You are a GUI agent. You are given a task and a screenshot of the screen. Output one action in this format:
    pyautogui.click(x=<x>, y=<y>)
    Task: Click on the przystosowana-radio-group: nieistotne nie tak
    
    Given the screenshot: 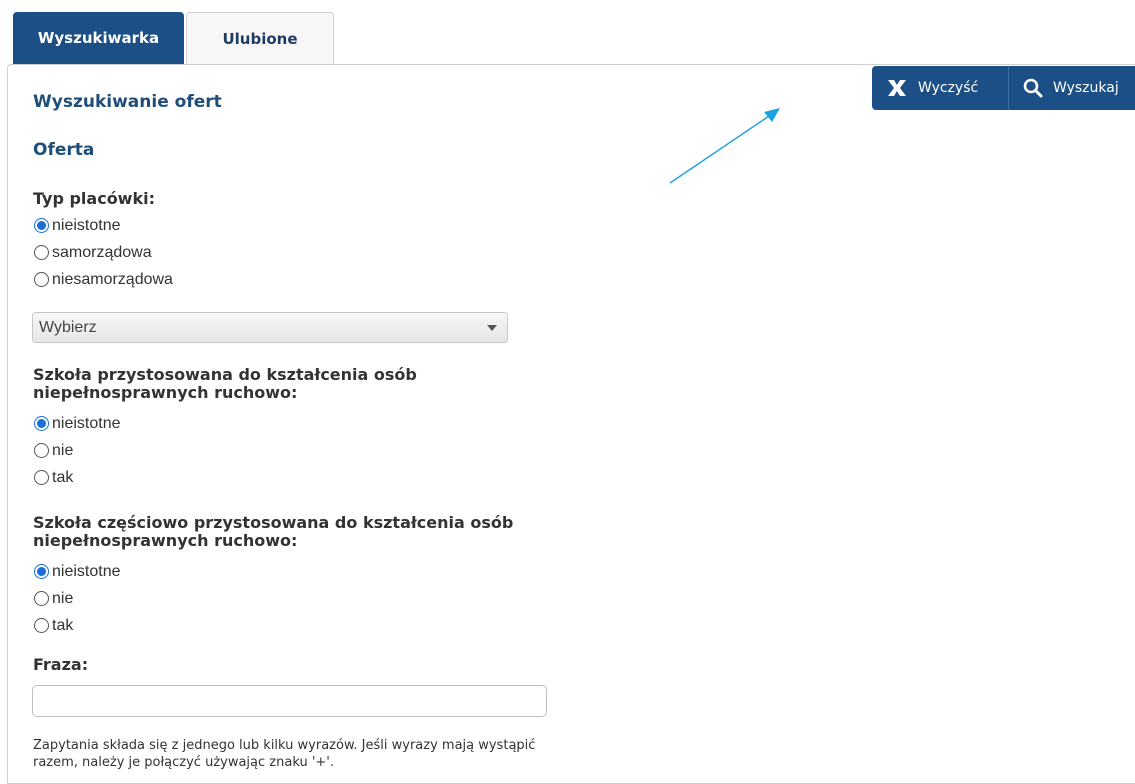 What is the action you would take?
    pyautogui.click(x=77, y=450)
    